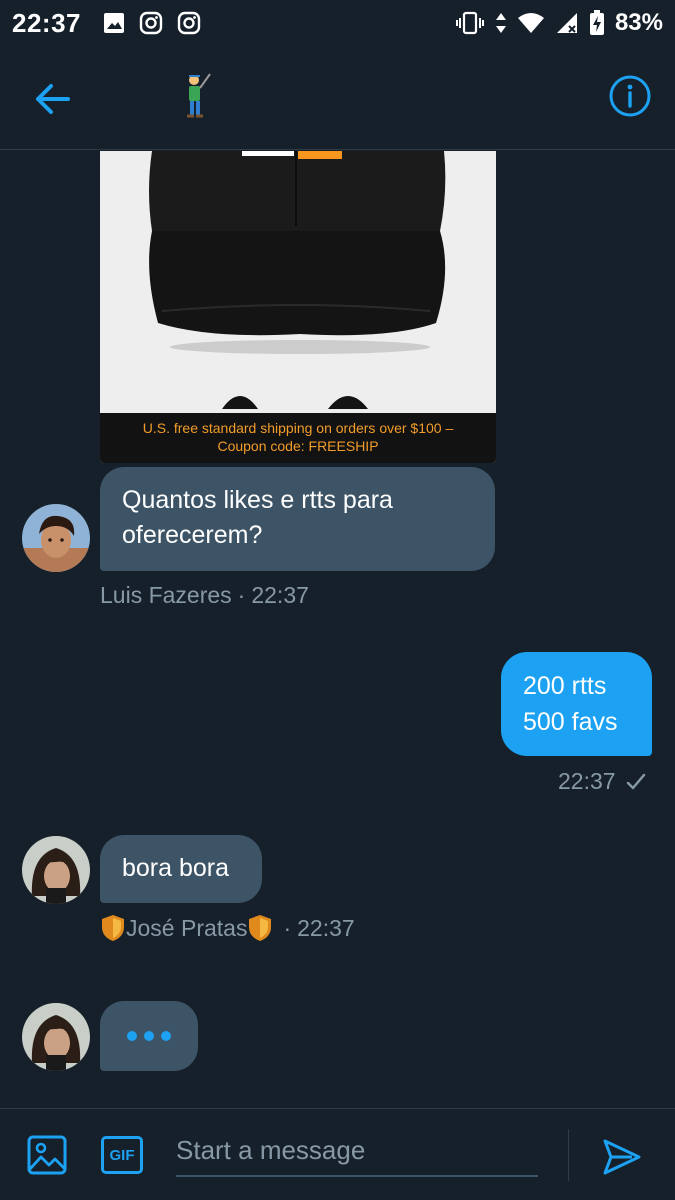  Describe the element at coordinates (53, 99) in the screenshot. I see `arrow-left-icon` at that location.